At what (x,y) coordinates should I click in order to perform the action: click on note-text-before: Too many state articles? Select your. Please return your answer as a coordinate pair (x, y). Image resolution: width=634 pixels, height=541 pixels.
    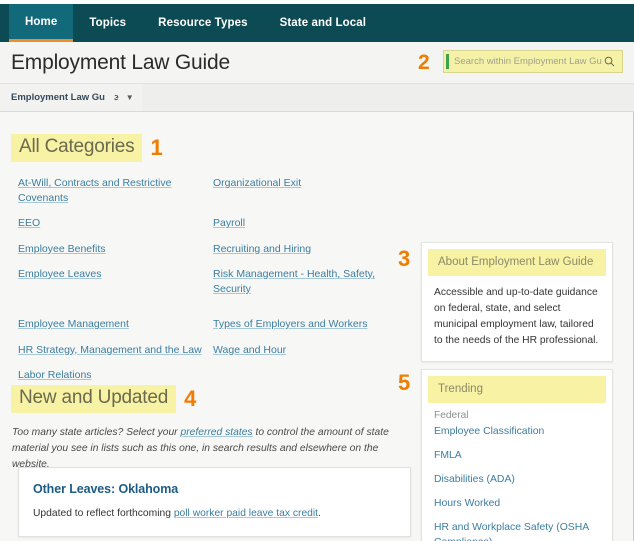
    Looking at the image, I should click on (96, 432).